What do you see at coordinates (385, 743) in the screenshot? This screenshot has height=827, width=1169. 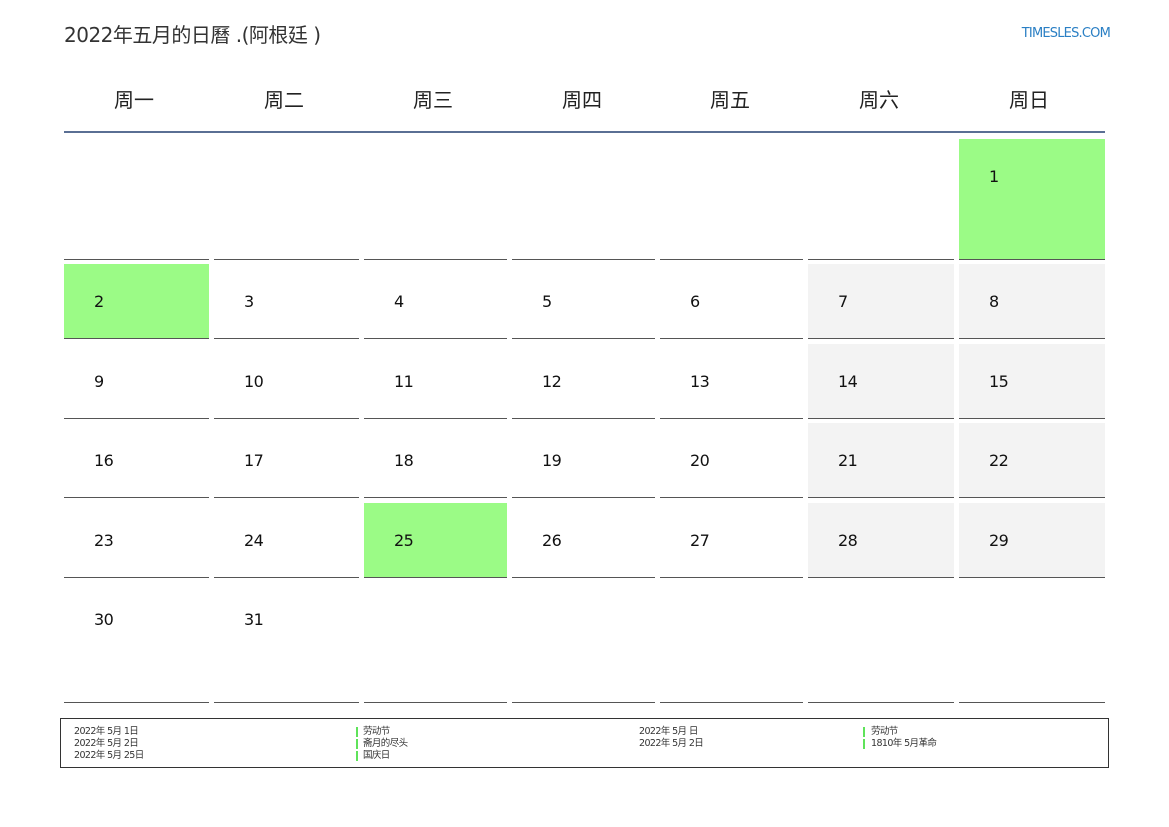 I see `legend-holiday-name: 斋月的尽头` at bounding box center [385, 743].